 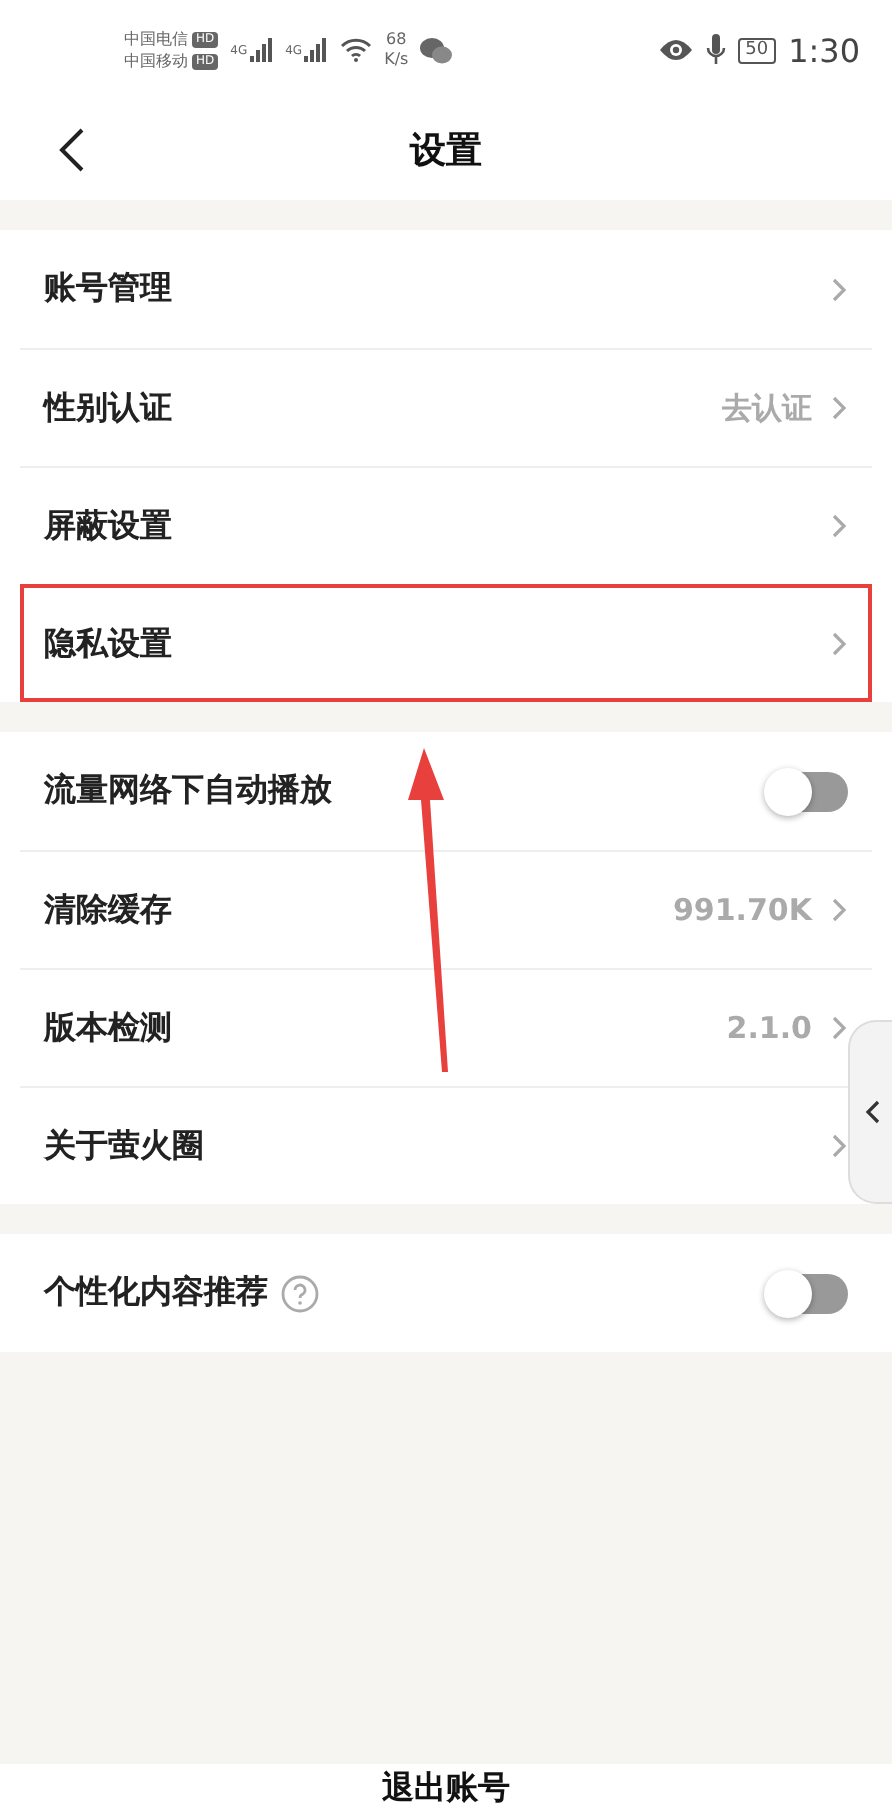 I want to click on row-label: 个性化内容推荐, so click(x=156, y=1293).